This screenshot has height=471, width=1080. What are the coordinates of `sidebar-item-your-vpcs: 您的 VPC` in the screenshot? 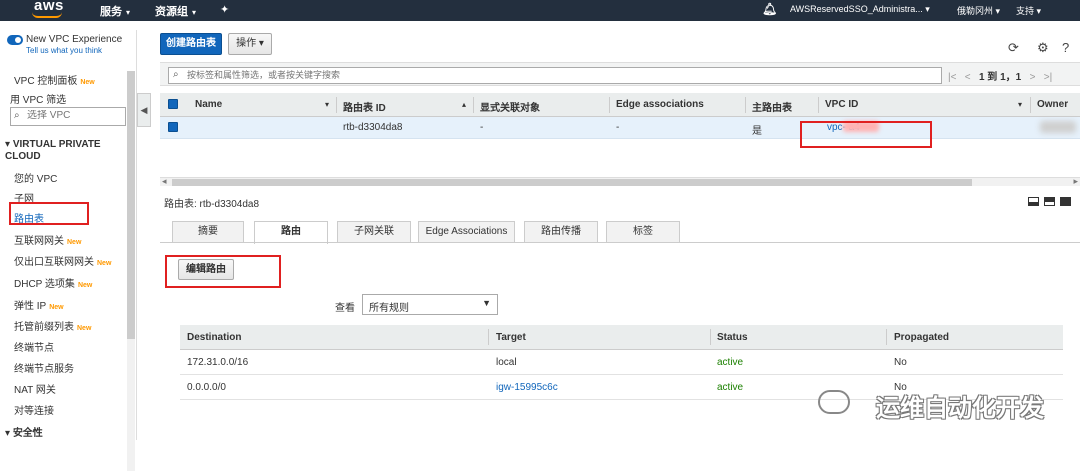 It's located at (35, 177).